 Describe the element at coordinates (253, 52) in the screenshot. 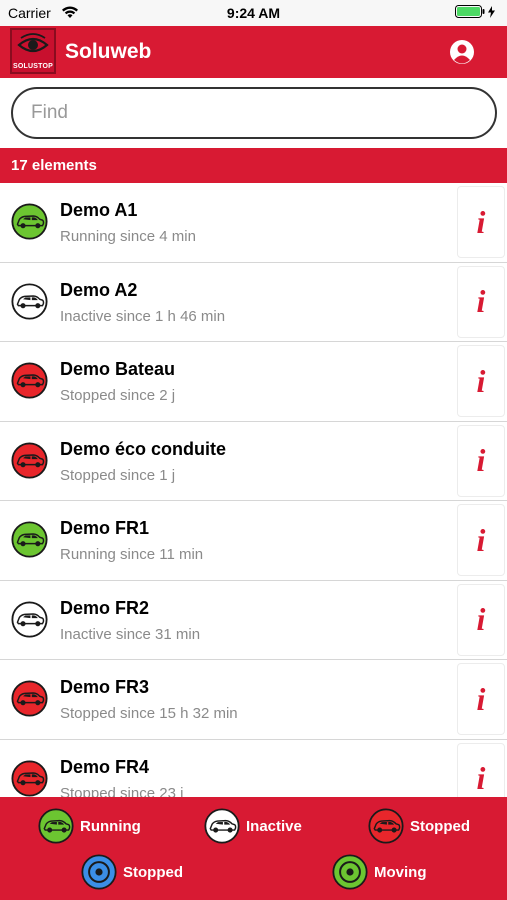

I see `app-header: SOLUSTOP Soluweb` at that location.